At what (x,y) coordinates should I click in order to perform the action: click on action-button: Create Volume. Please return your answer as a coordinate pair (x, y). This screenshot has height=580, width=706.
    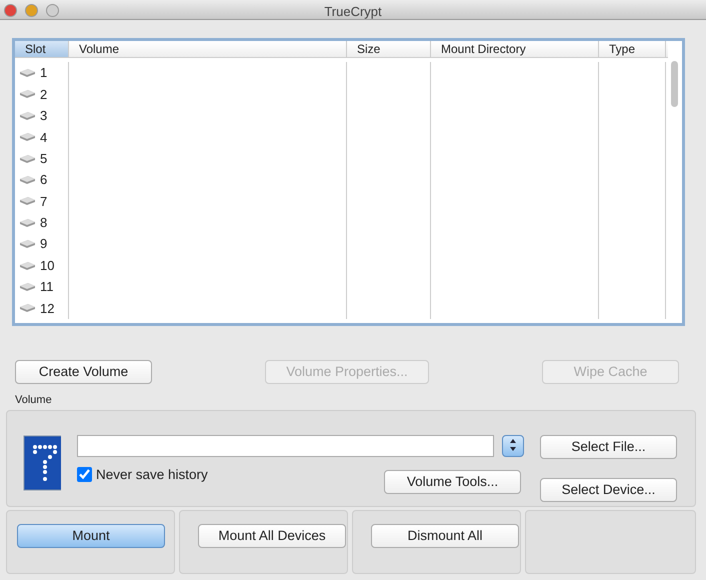
    Looking at the image, I should click on (83, 372).